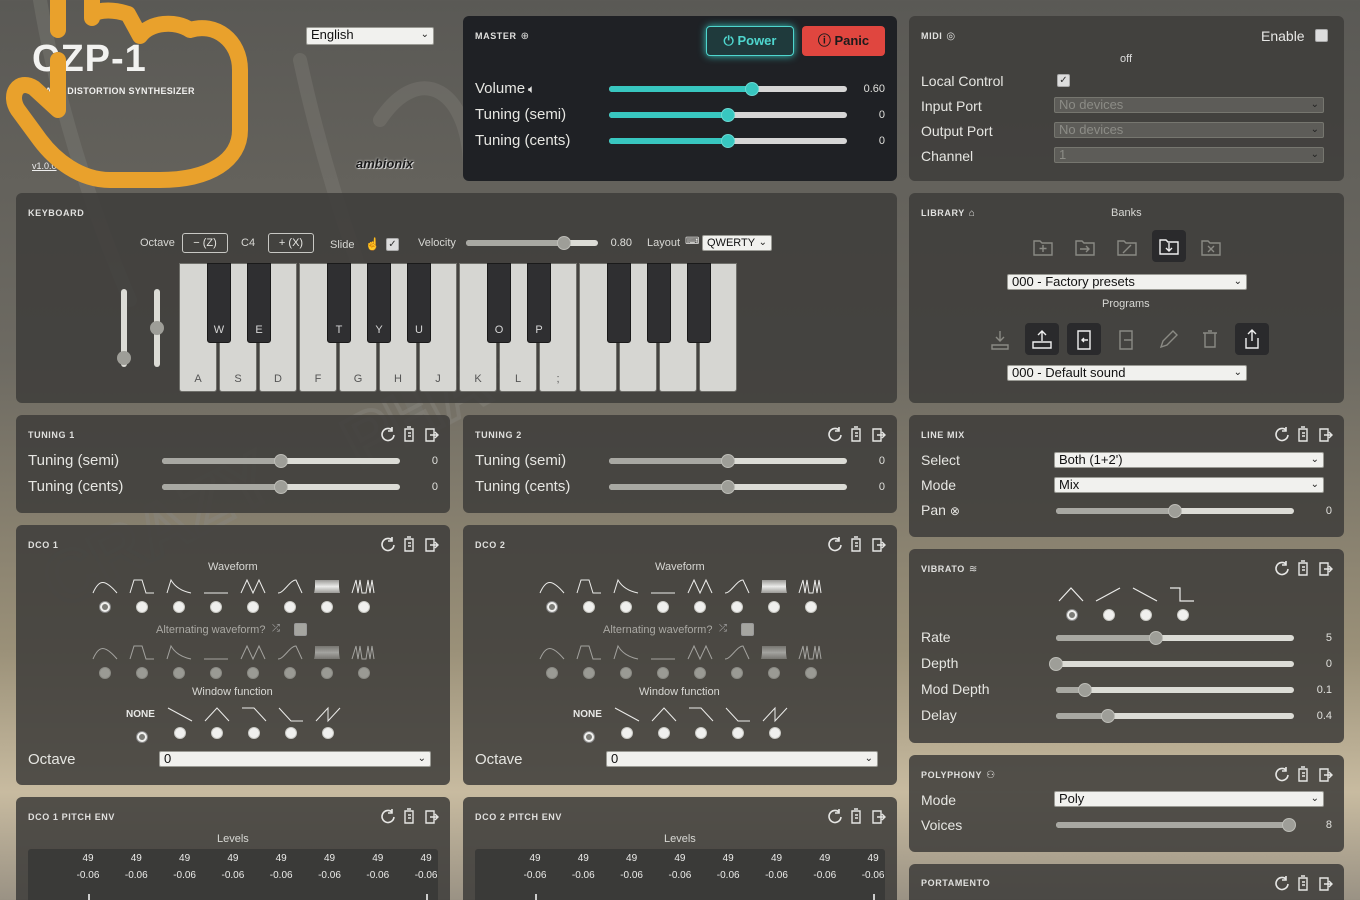 This screenshot has width=1360, height=900. I want to click on program-paste-button, so click(1084, 339).